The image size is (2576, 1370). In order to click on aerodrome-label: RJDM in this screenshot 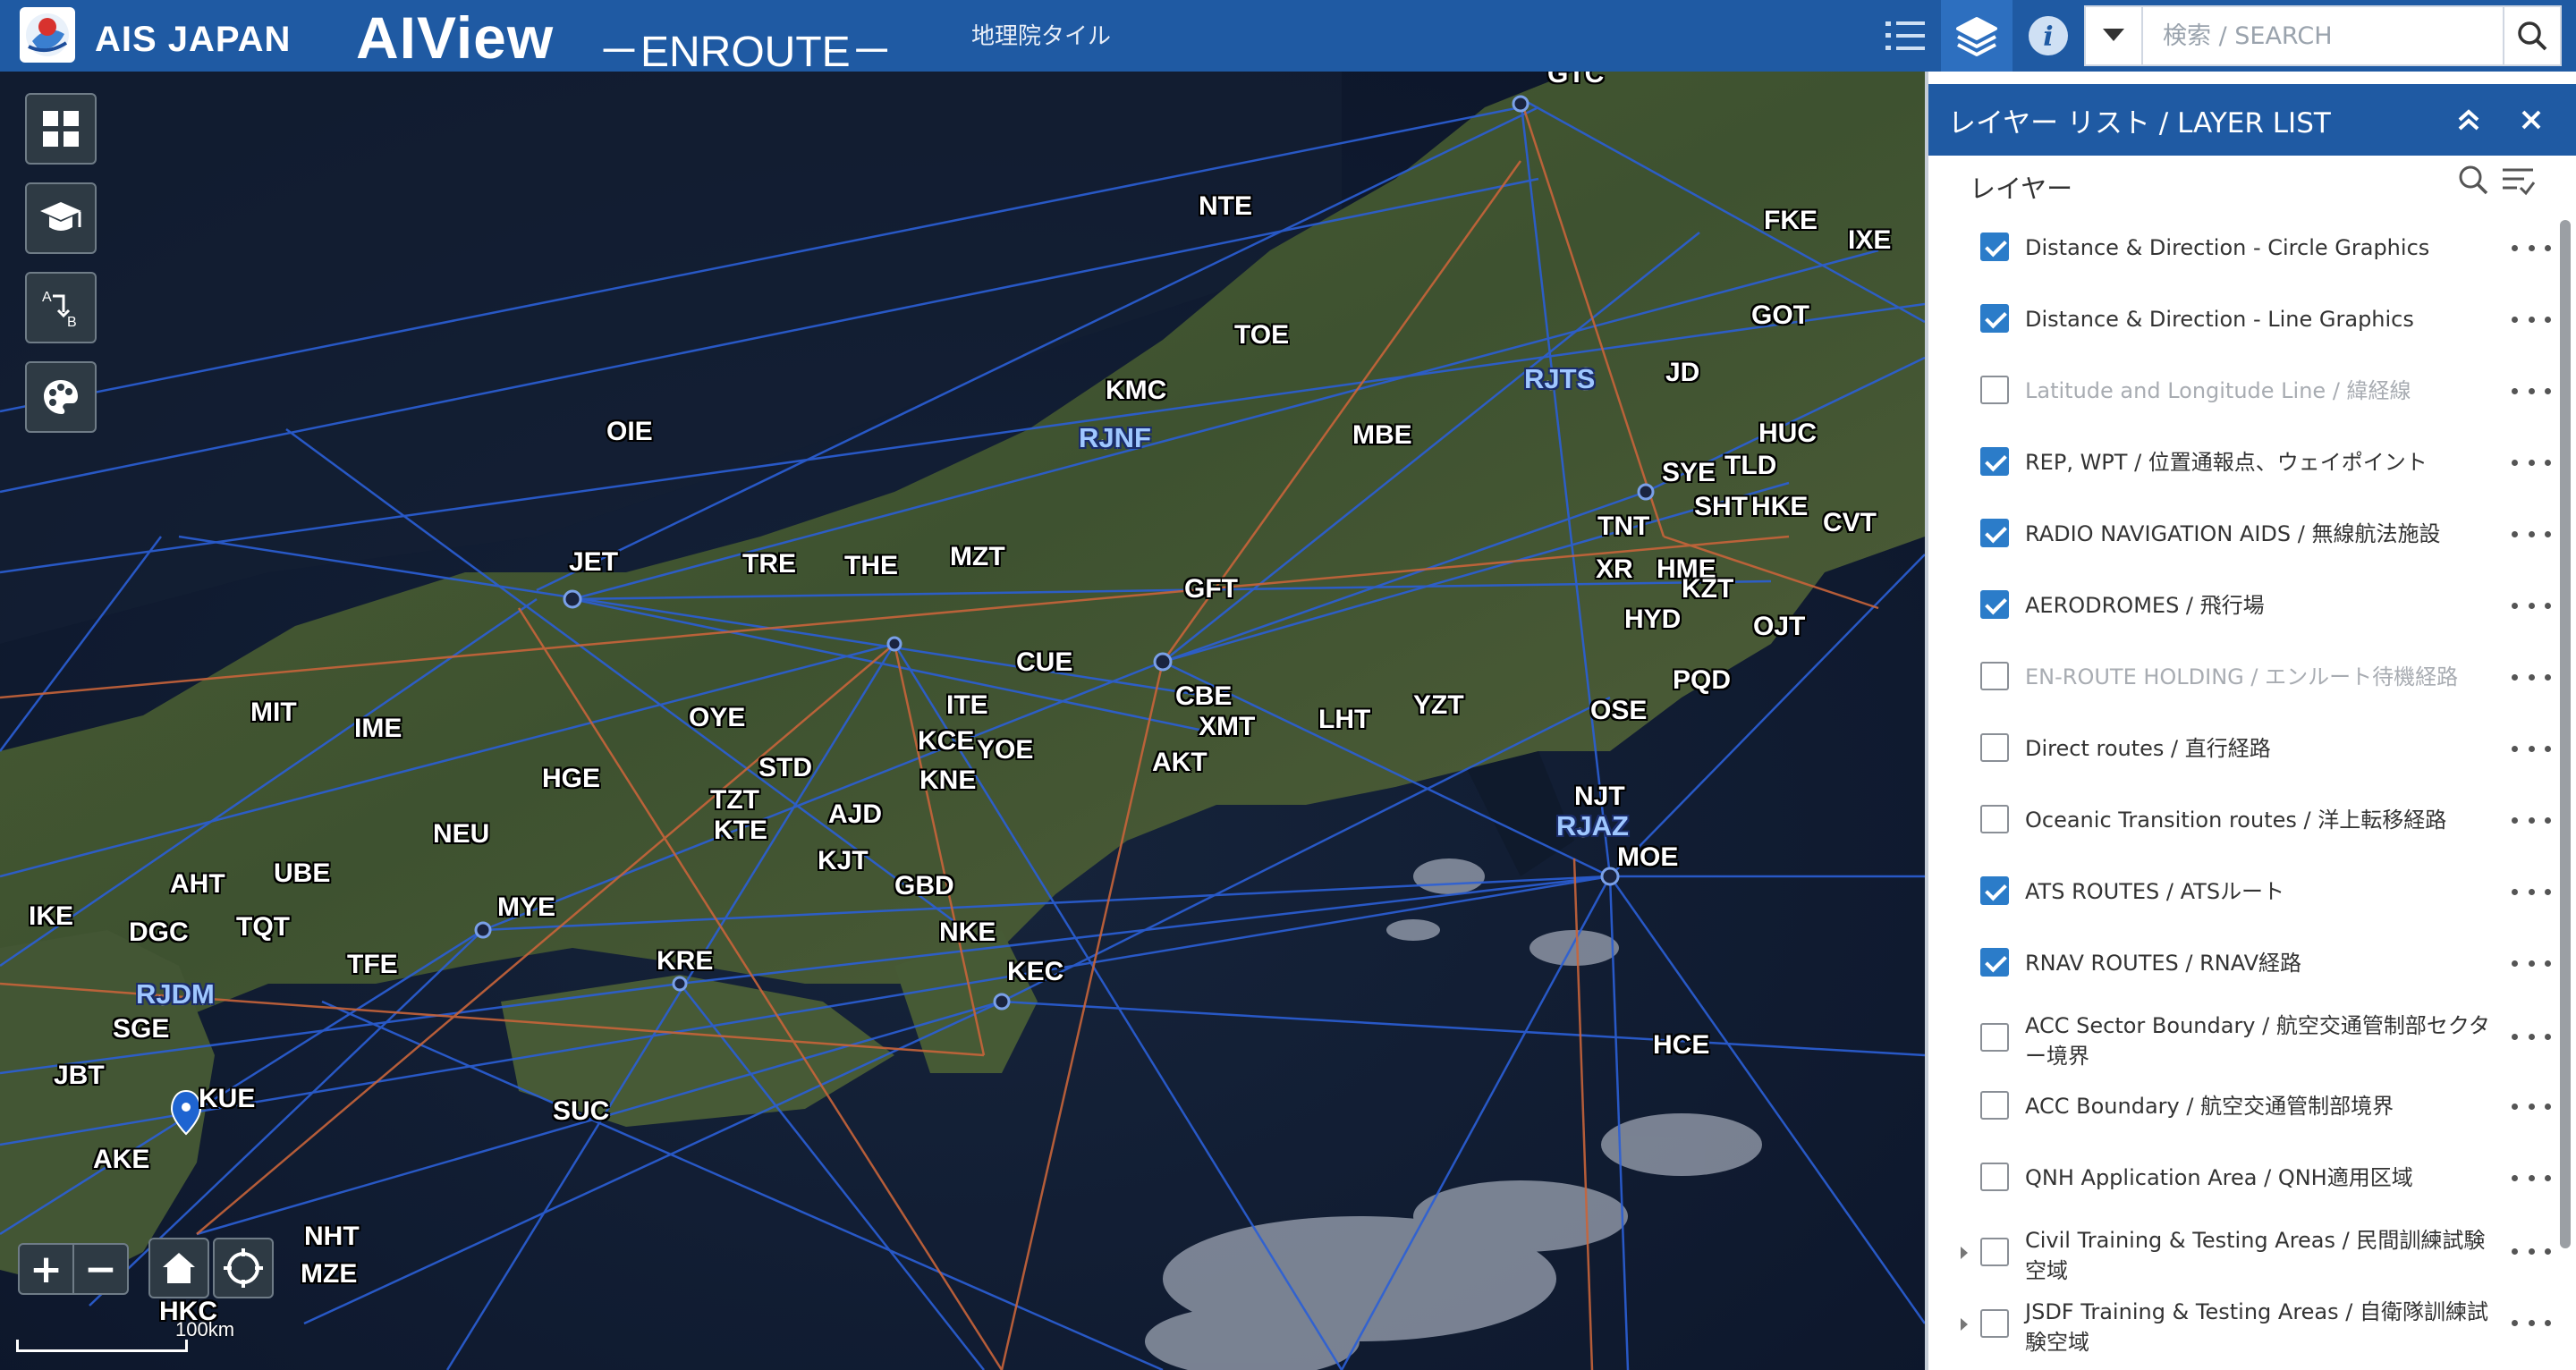, I will do `click(175, 994)`.